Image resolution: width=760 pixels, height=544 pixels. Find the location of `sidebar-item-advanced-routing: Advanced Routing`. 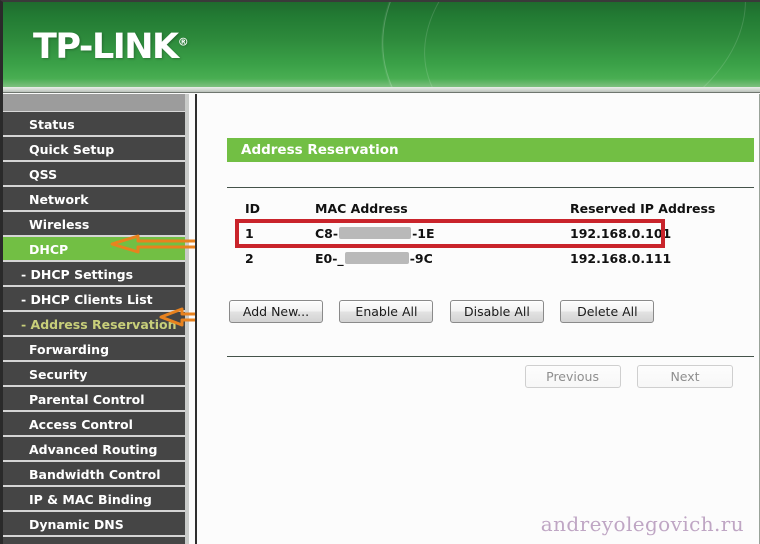

sidebar-item-advanced-routing: Advanced Routing is located at coordinates (94, 449).